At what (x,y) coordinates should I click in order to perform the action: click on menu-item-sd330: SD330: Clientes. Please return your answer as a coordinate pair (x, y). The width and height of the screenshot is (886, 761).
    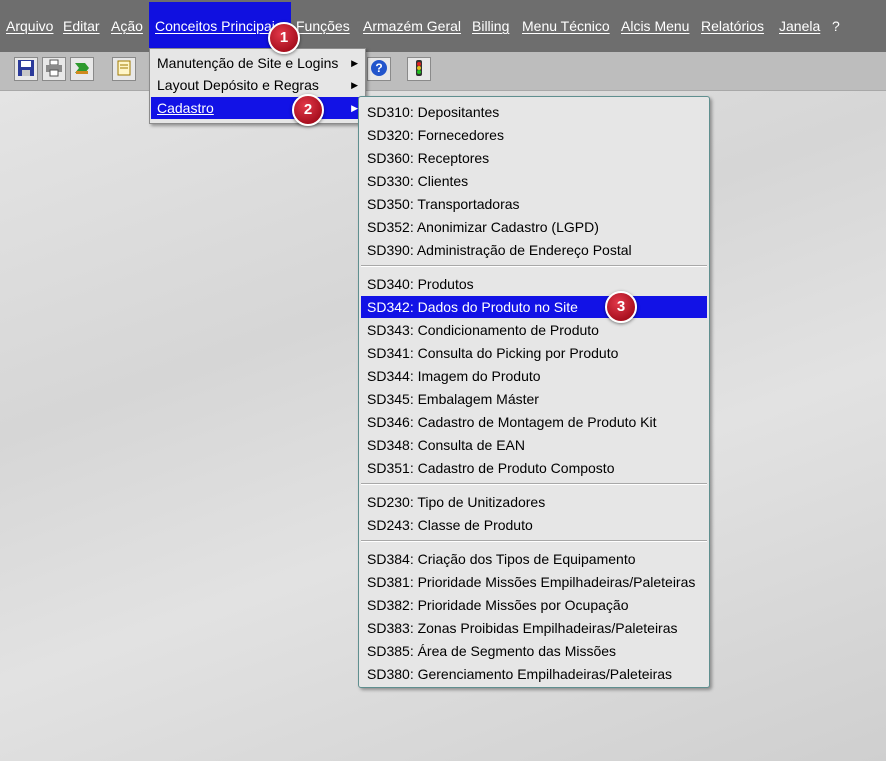
    Looking at the image, I should click on (534, 181).